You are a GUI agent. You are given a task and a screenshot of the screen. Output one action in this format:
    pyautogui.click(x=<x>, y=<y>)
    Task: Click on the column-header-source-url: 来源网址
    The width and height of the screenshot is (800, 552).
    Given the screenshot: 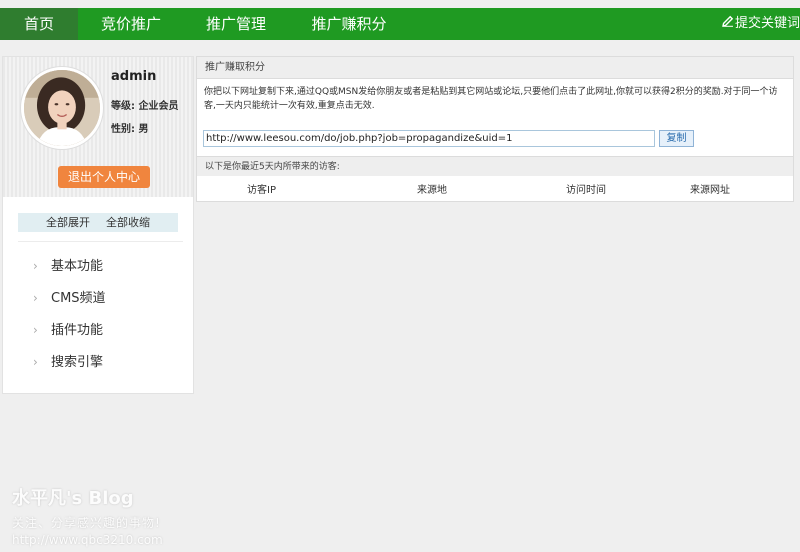 What is the action you would take?
    pyautogui.click(x=710, y=190)
    